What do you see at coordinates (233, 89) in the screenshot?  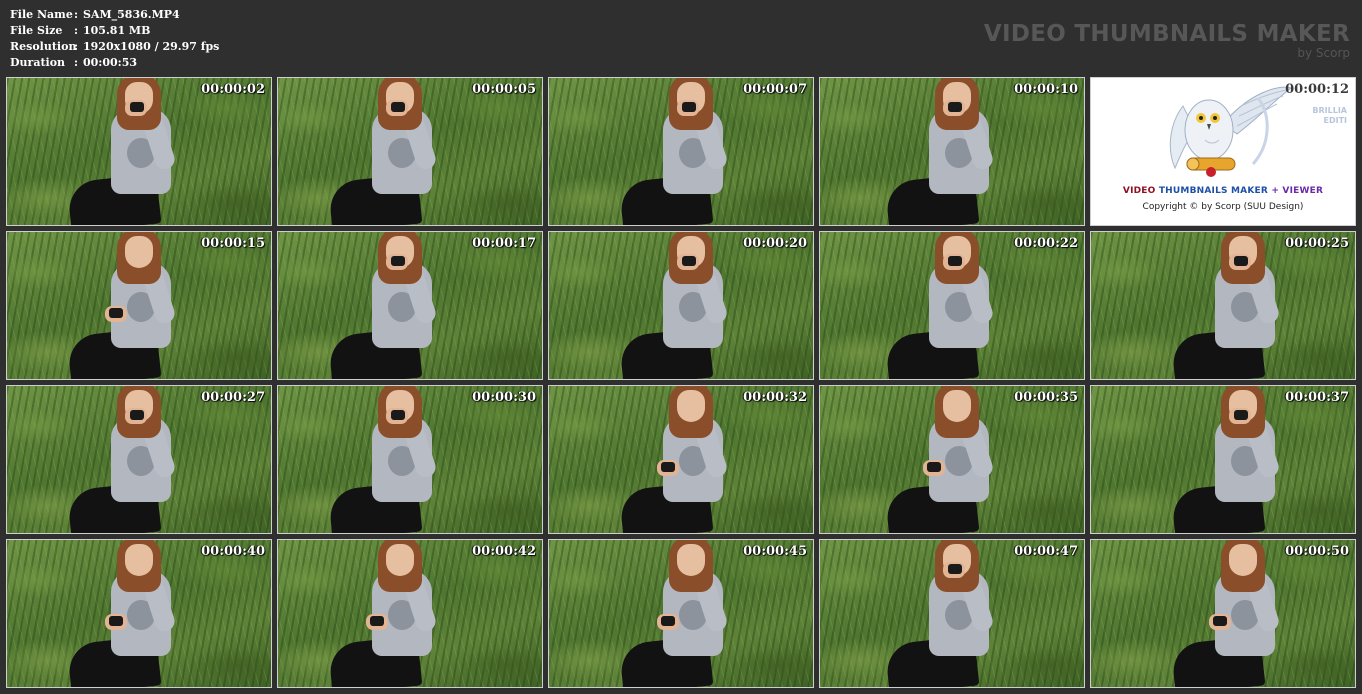 I see `timestamp: 00:00:02` at bounding box center [233, 89].